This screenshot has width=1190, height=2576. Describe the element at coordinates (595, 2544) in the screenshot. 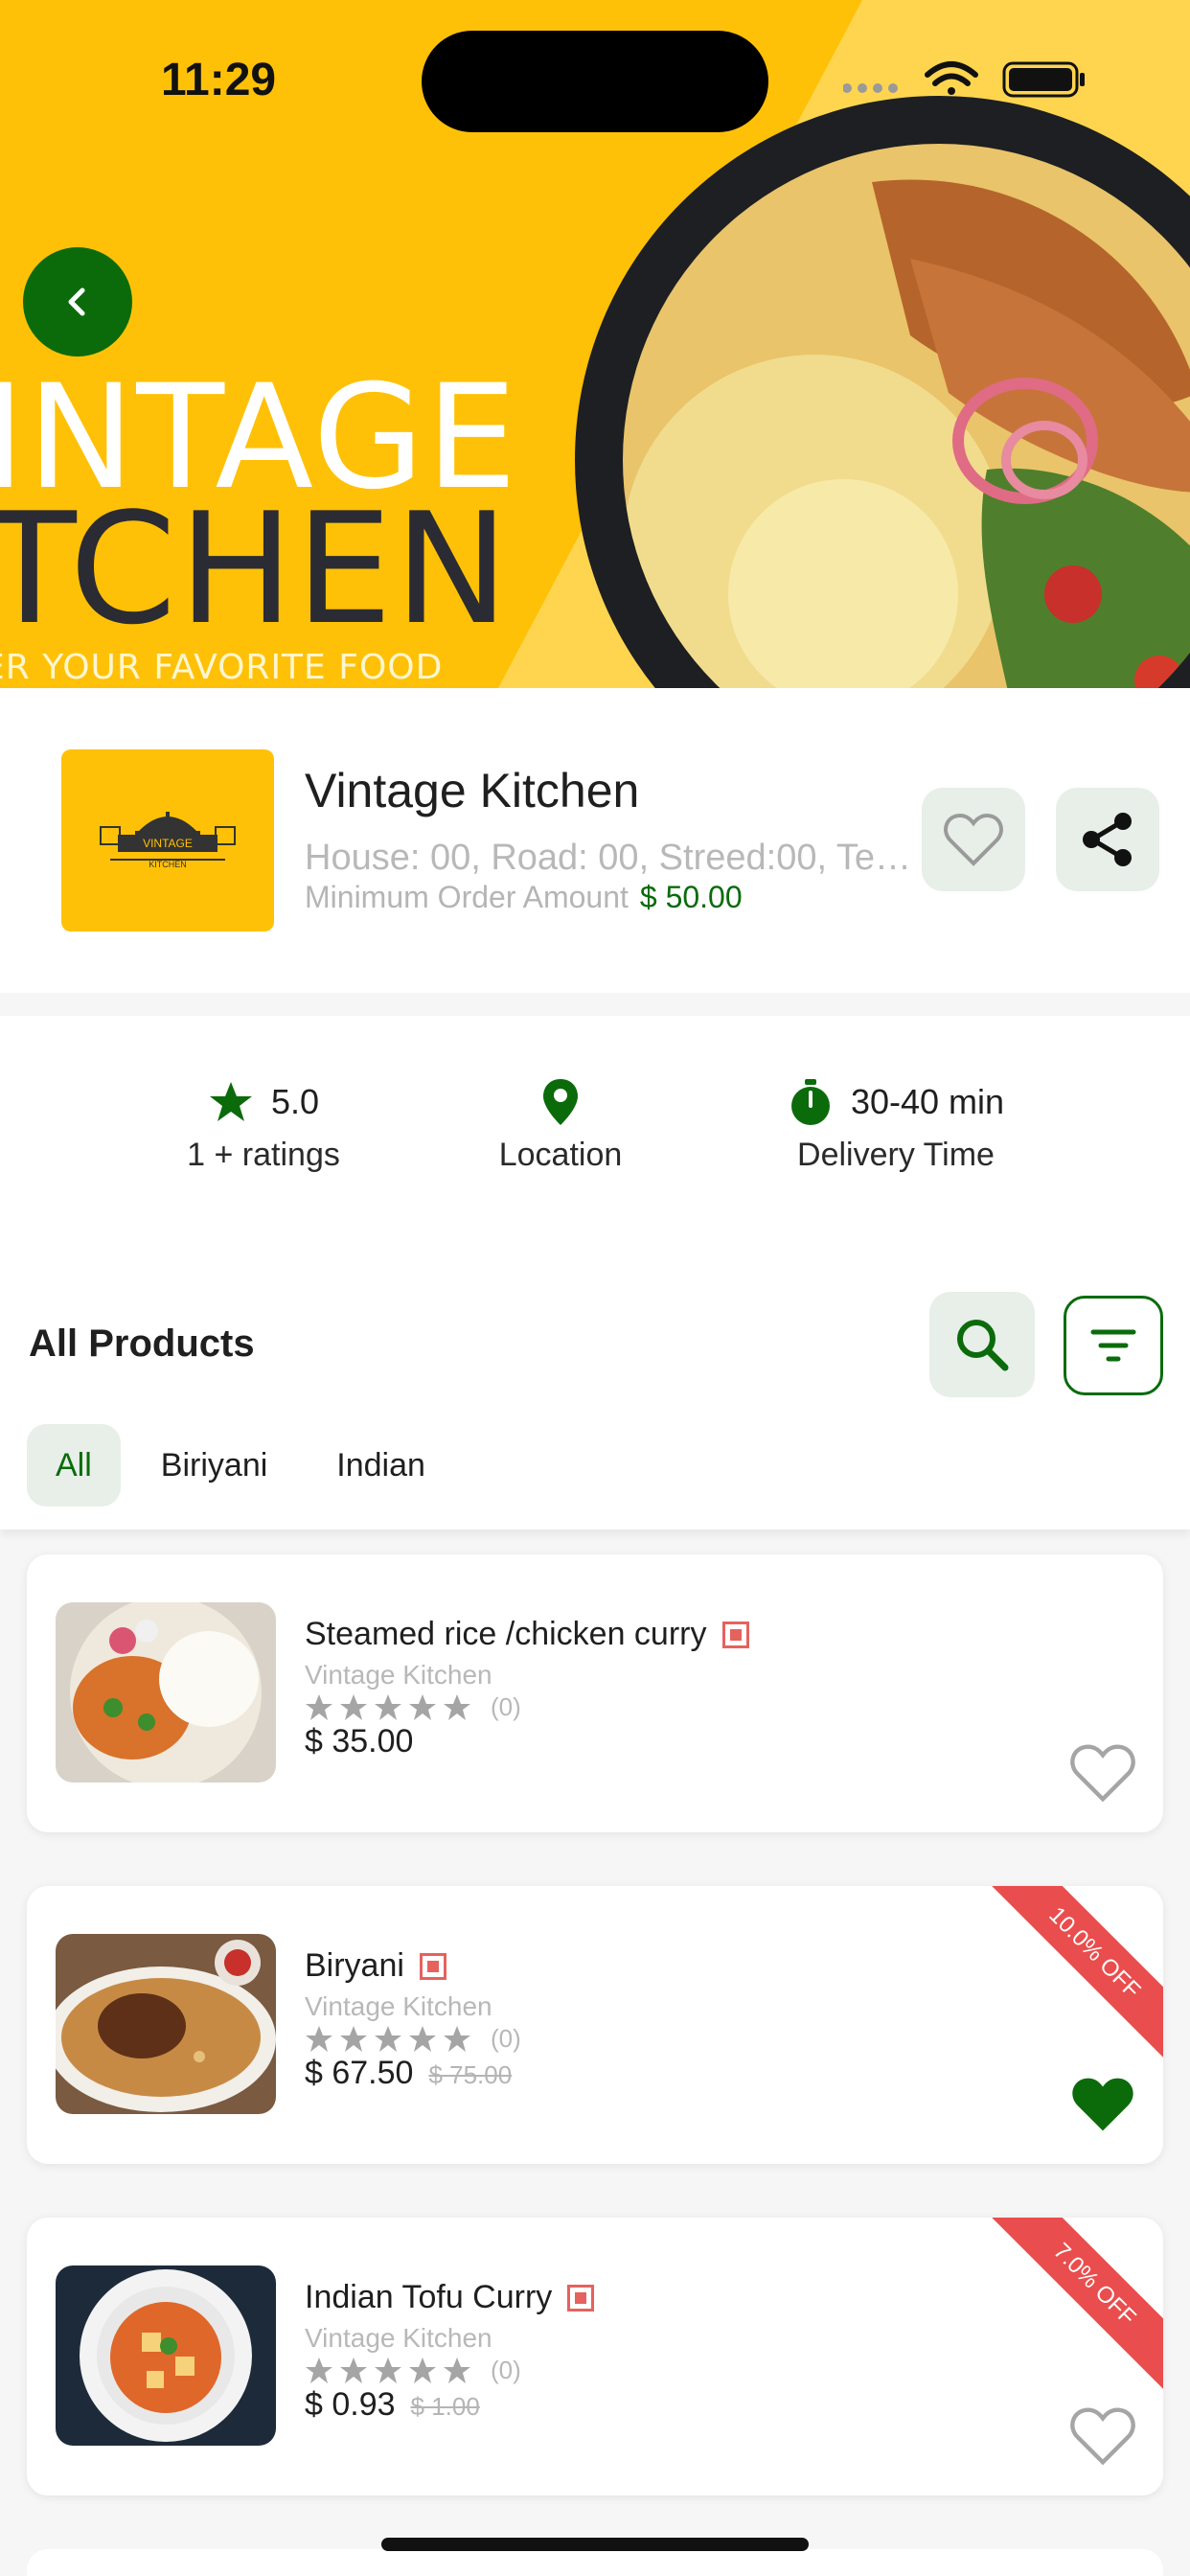

I see `home-indicator` at that location.